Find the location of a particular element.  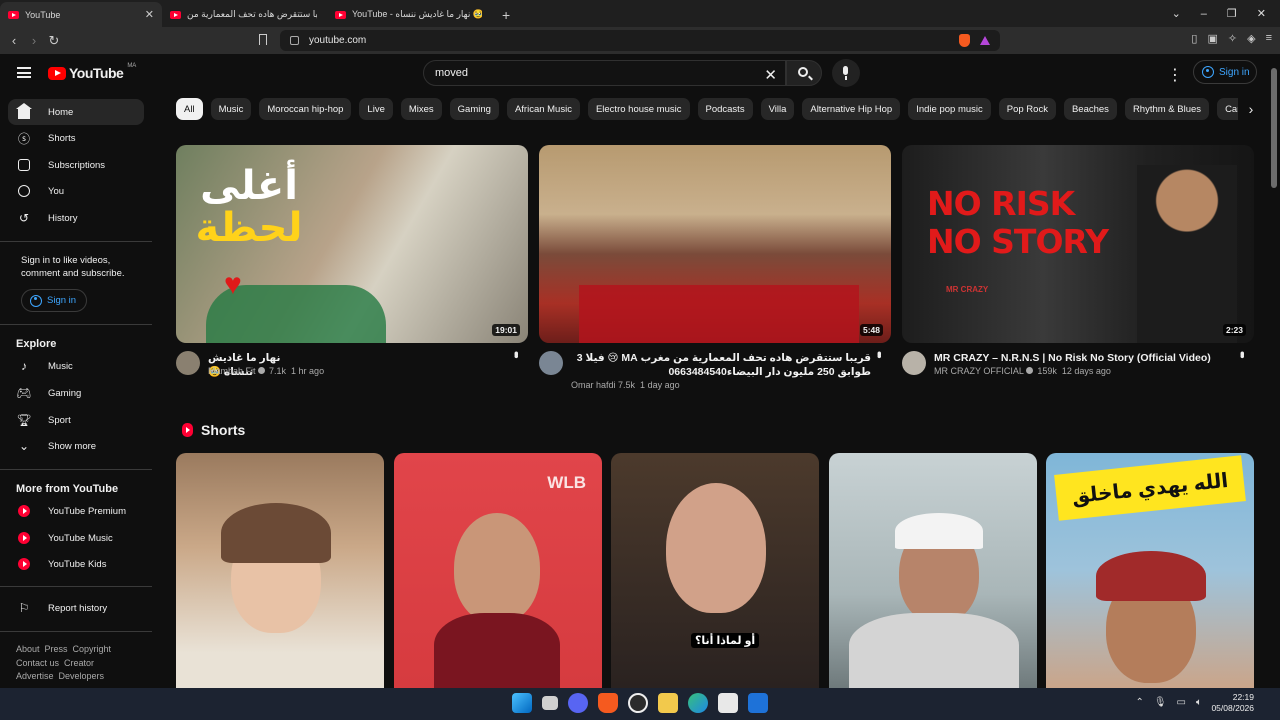

chip: Villa is located at coordinates (777, 109).